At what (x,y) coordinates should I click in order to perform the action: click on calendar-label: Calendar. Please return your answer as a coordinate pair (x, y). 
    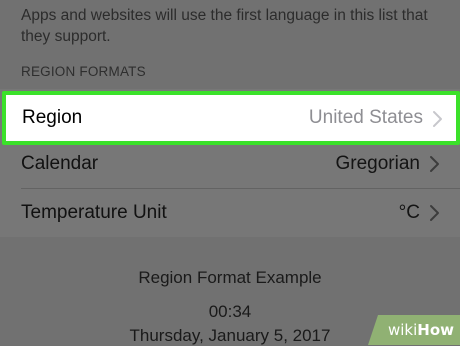
    Looking at the image, I should click on (60, 163).